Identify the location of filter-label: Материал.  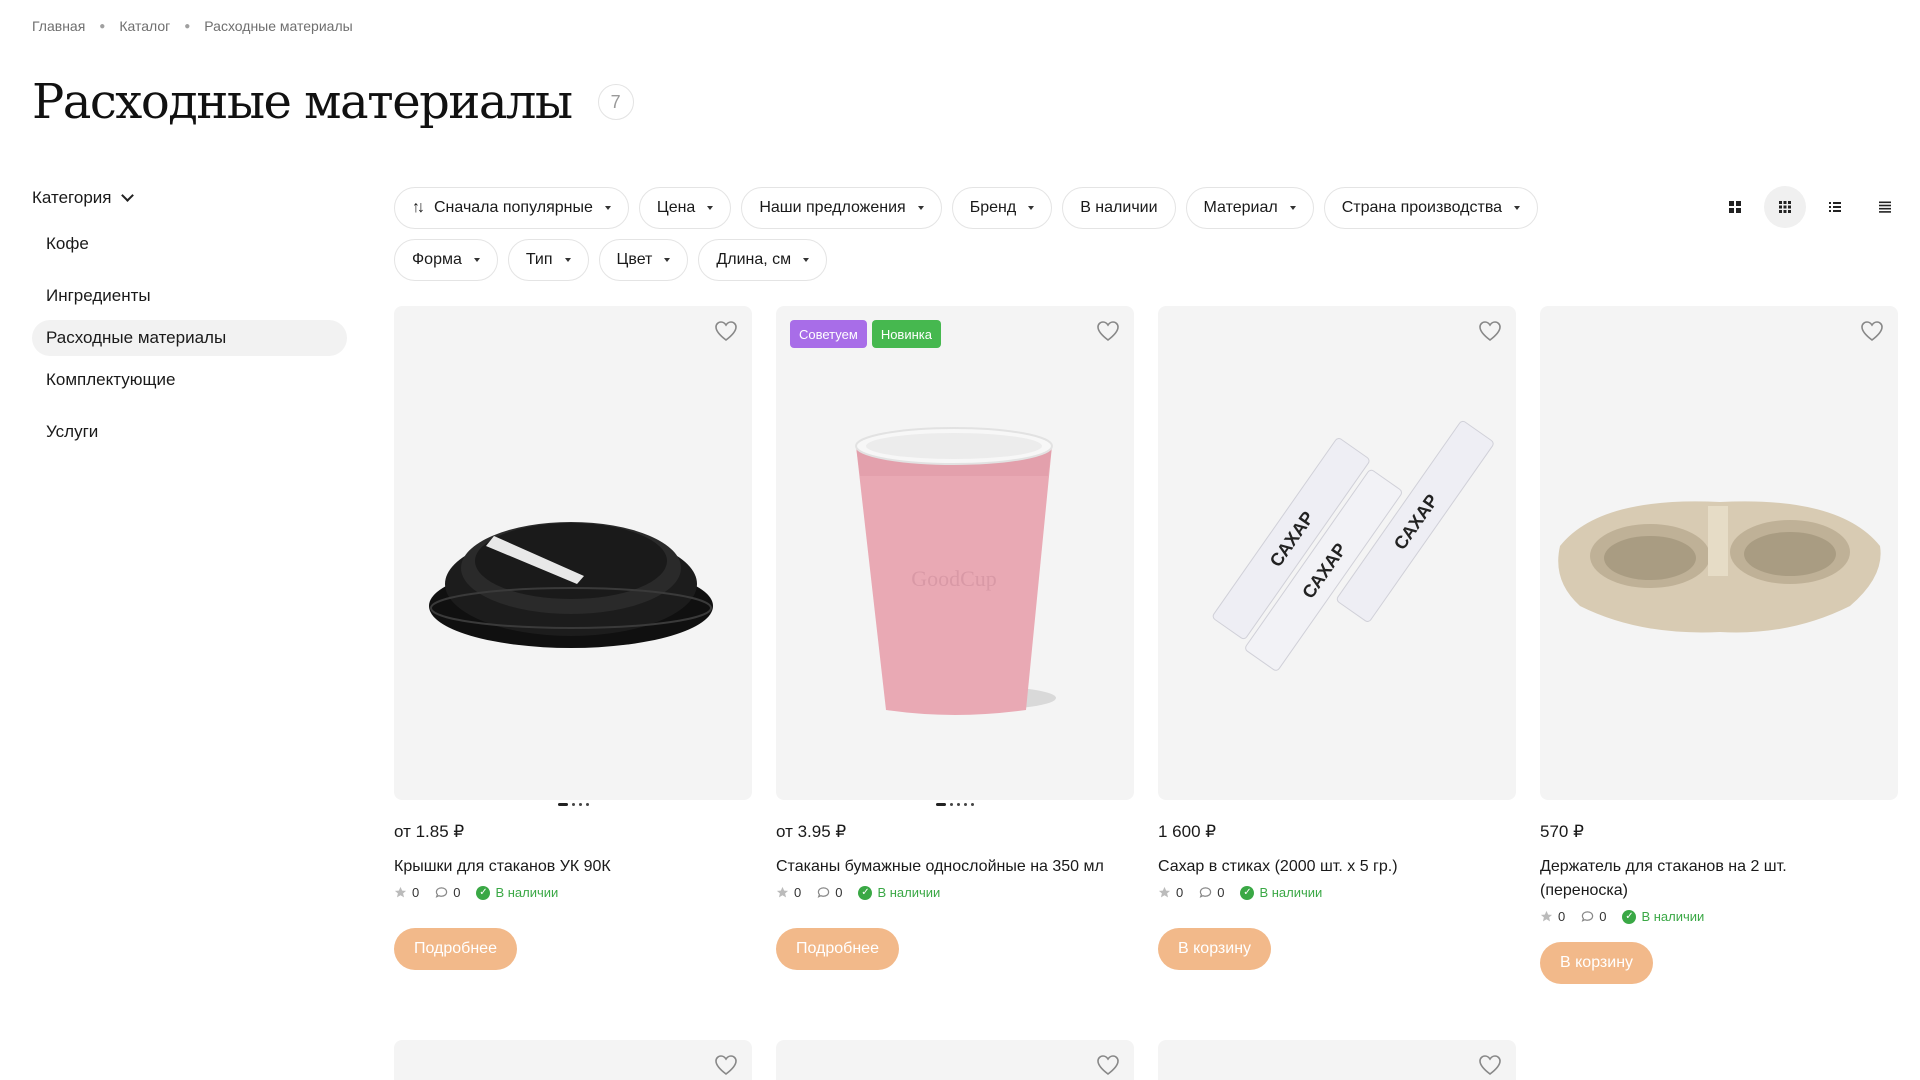
(1240, 207).